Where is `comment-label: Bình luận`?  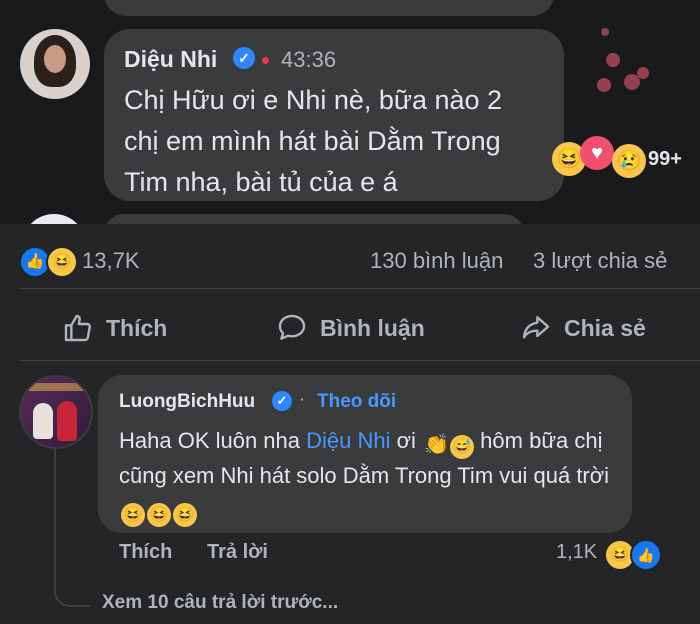
comment-label: Bình luận is located at coordinates (372, 327).